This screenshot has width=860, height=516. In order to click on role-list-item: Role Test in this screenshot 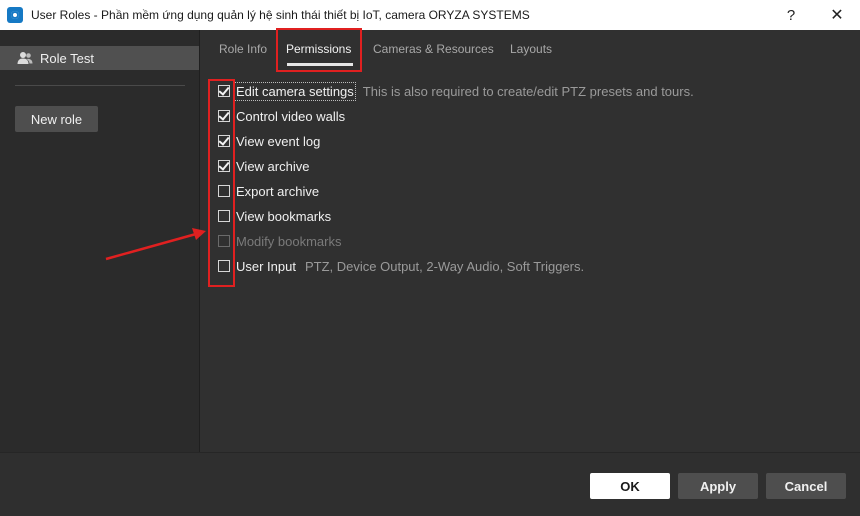, I will do `click(99, 58)`.